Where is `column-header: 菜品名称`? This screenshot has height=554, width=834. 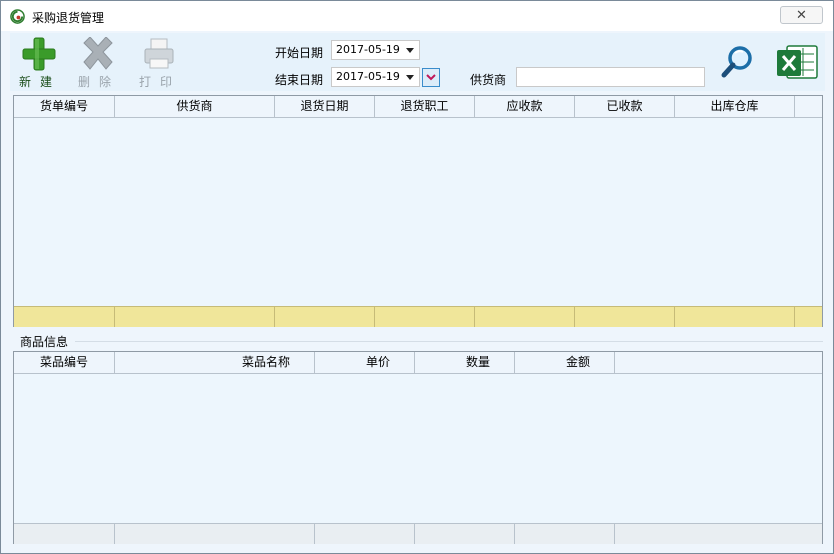
column-header: 菜品名称 is located at coordinates (215, 362).